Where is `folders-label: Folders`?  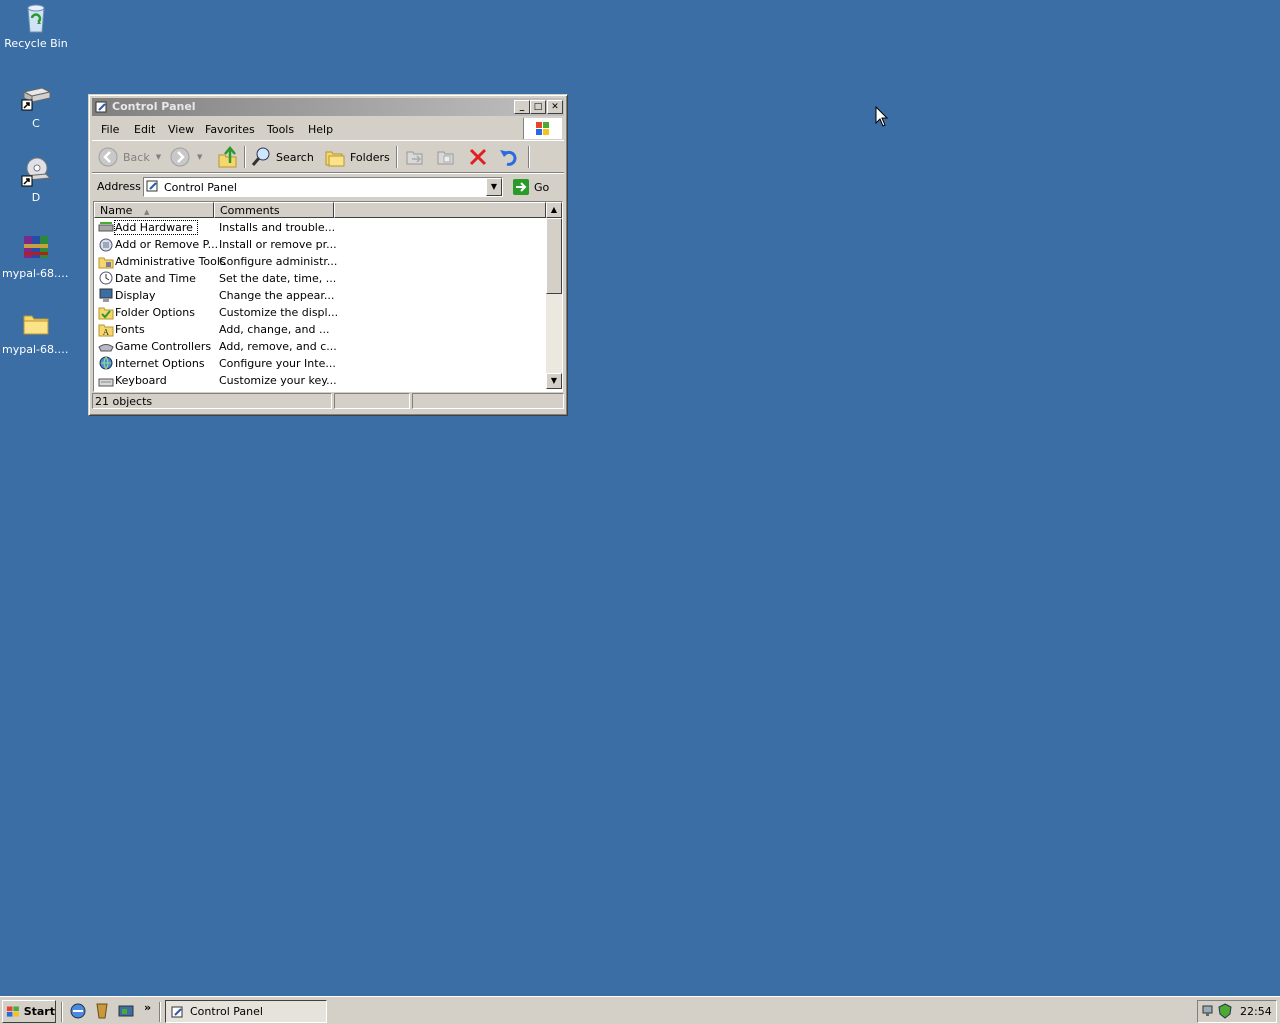
folders-label: Folders is located at coordinates (370, 157).